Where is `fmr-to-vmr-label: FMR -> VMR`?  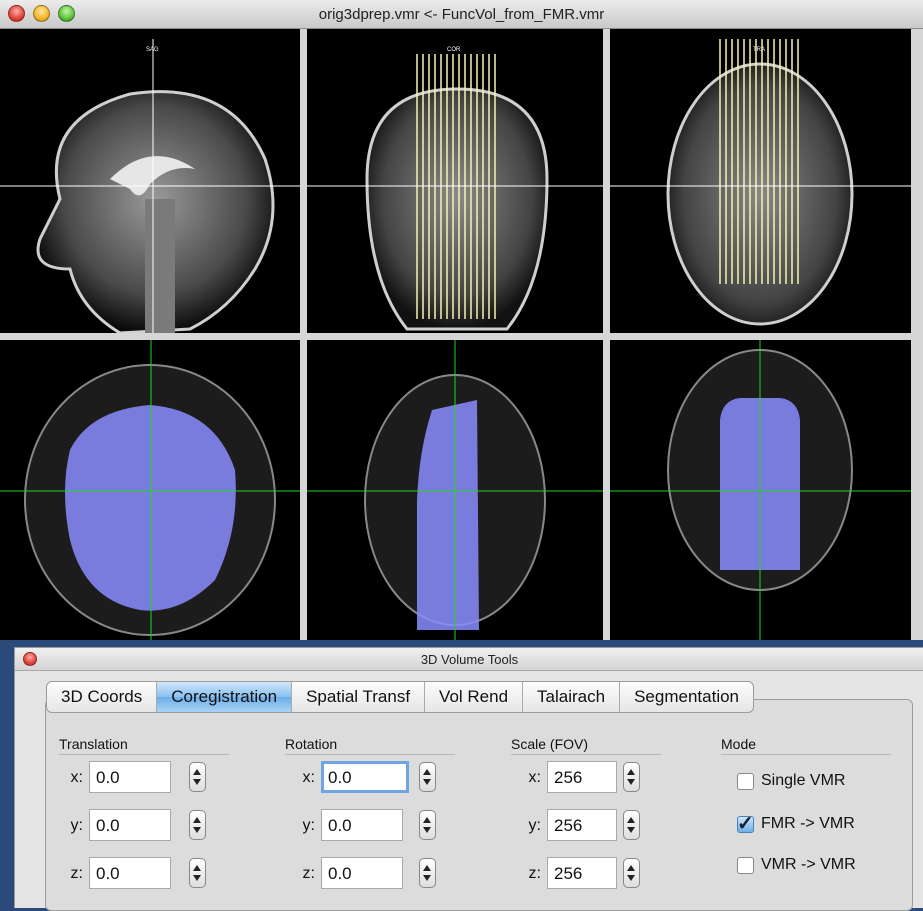 fmr-to-vmr-label: FMR -> VMR is located at coordinates (808, 823).